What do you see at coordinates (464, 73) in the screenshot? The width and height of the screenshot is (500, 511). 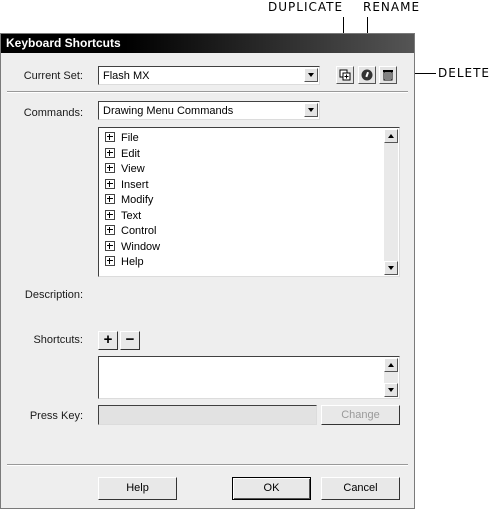 I see `delete-callout: DELETE` at bounding box center [464, 73].